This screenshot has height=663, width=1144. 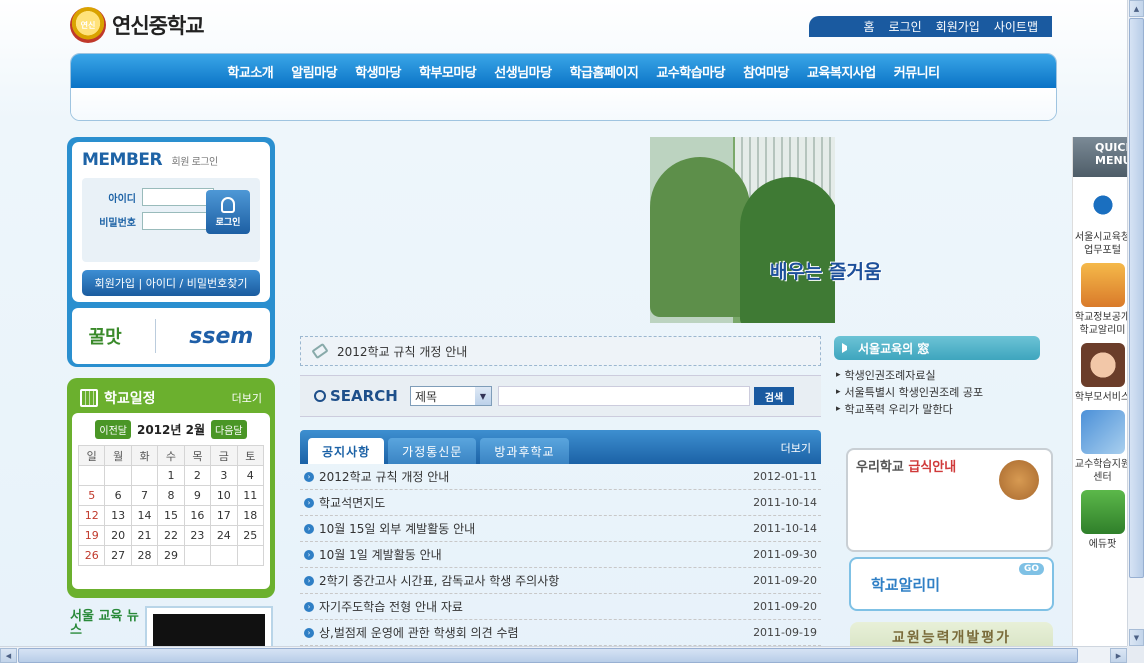 What do you see at coordinates (8, 655) in the screenshot?
I see `scroll-left-icon: ◀` at bounding box center [8, 655].